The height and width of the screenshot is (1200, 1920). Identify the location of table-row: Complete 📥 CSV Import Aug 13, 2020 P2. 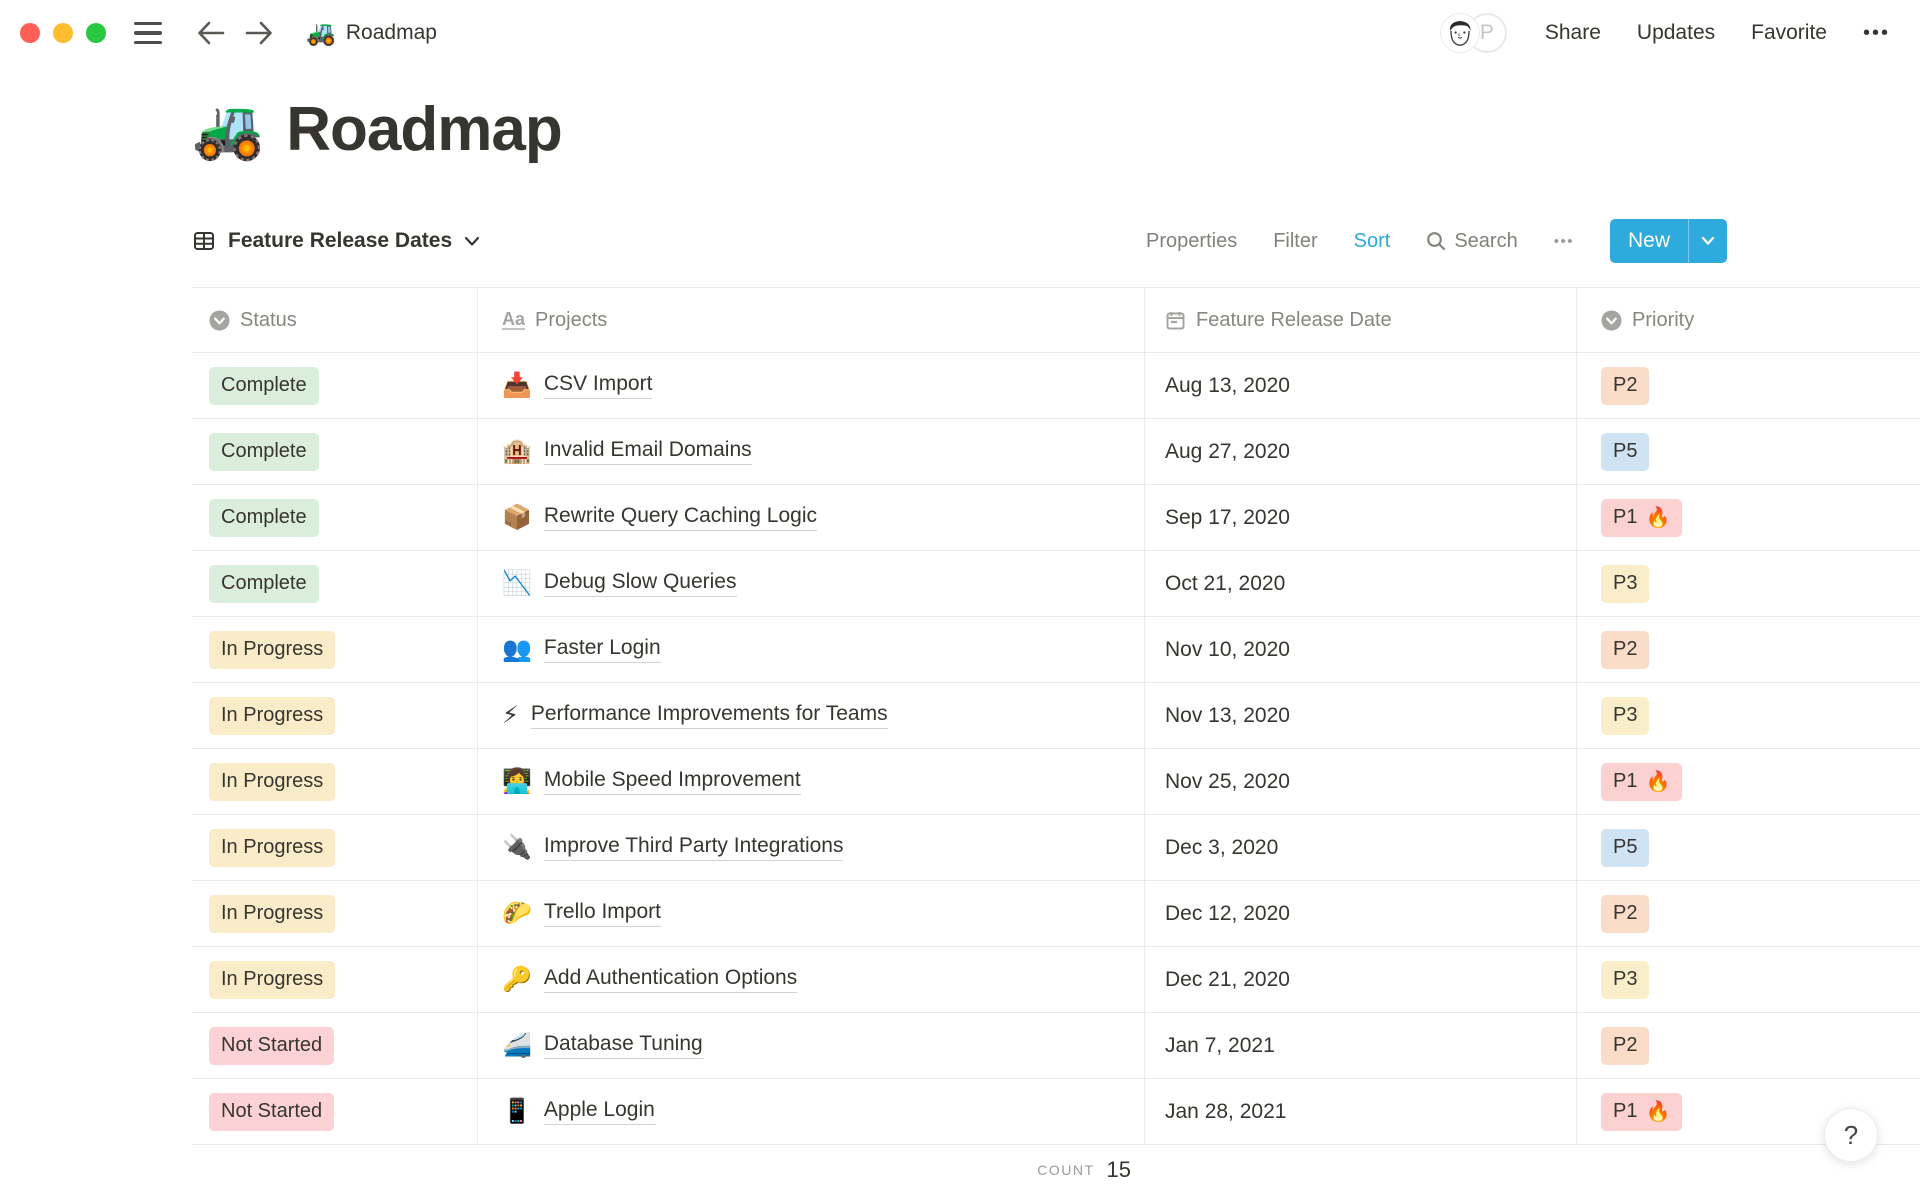
(1056, 386).